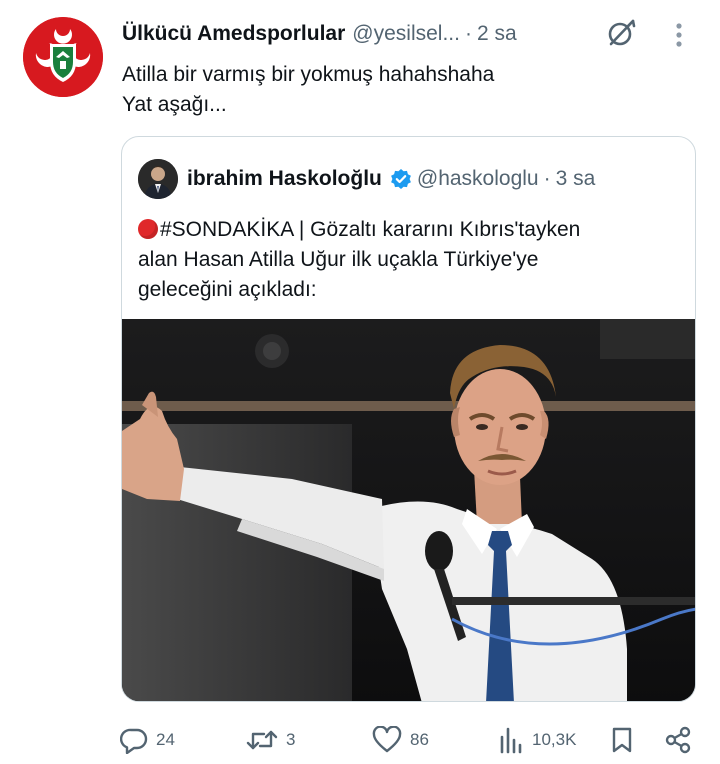 The image size is (720, 764). I want to click on repost-button: 3, so click(270, 740).